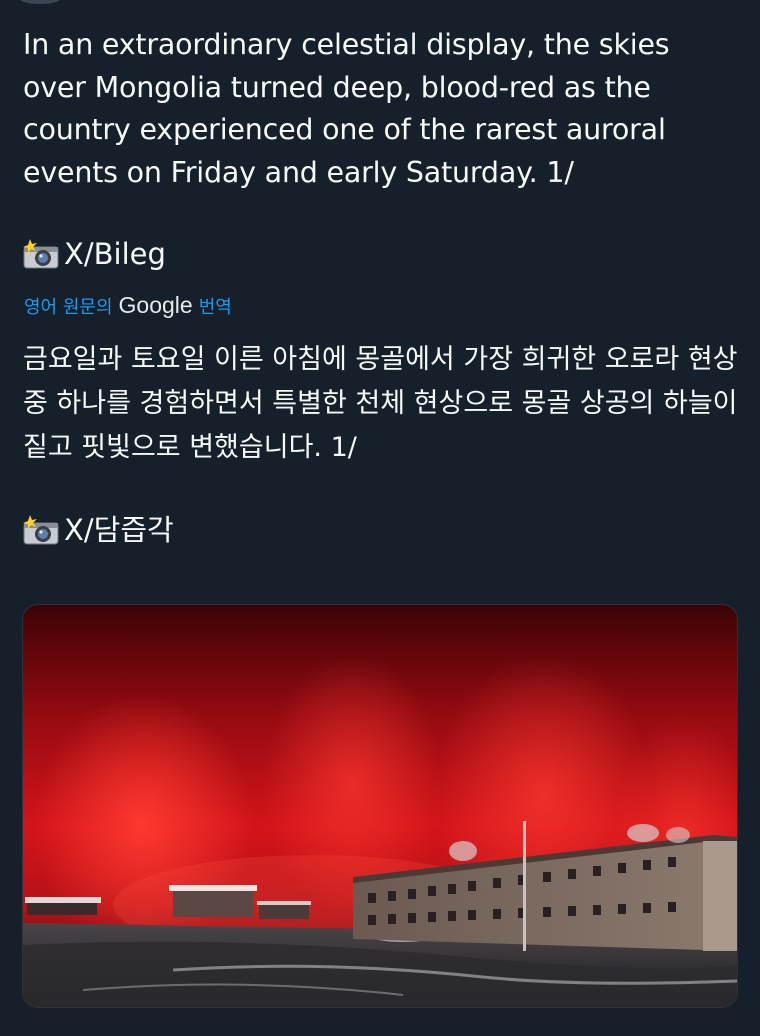  I want to click on translation-suffix: 번역, so click(215, 307).